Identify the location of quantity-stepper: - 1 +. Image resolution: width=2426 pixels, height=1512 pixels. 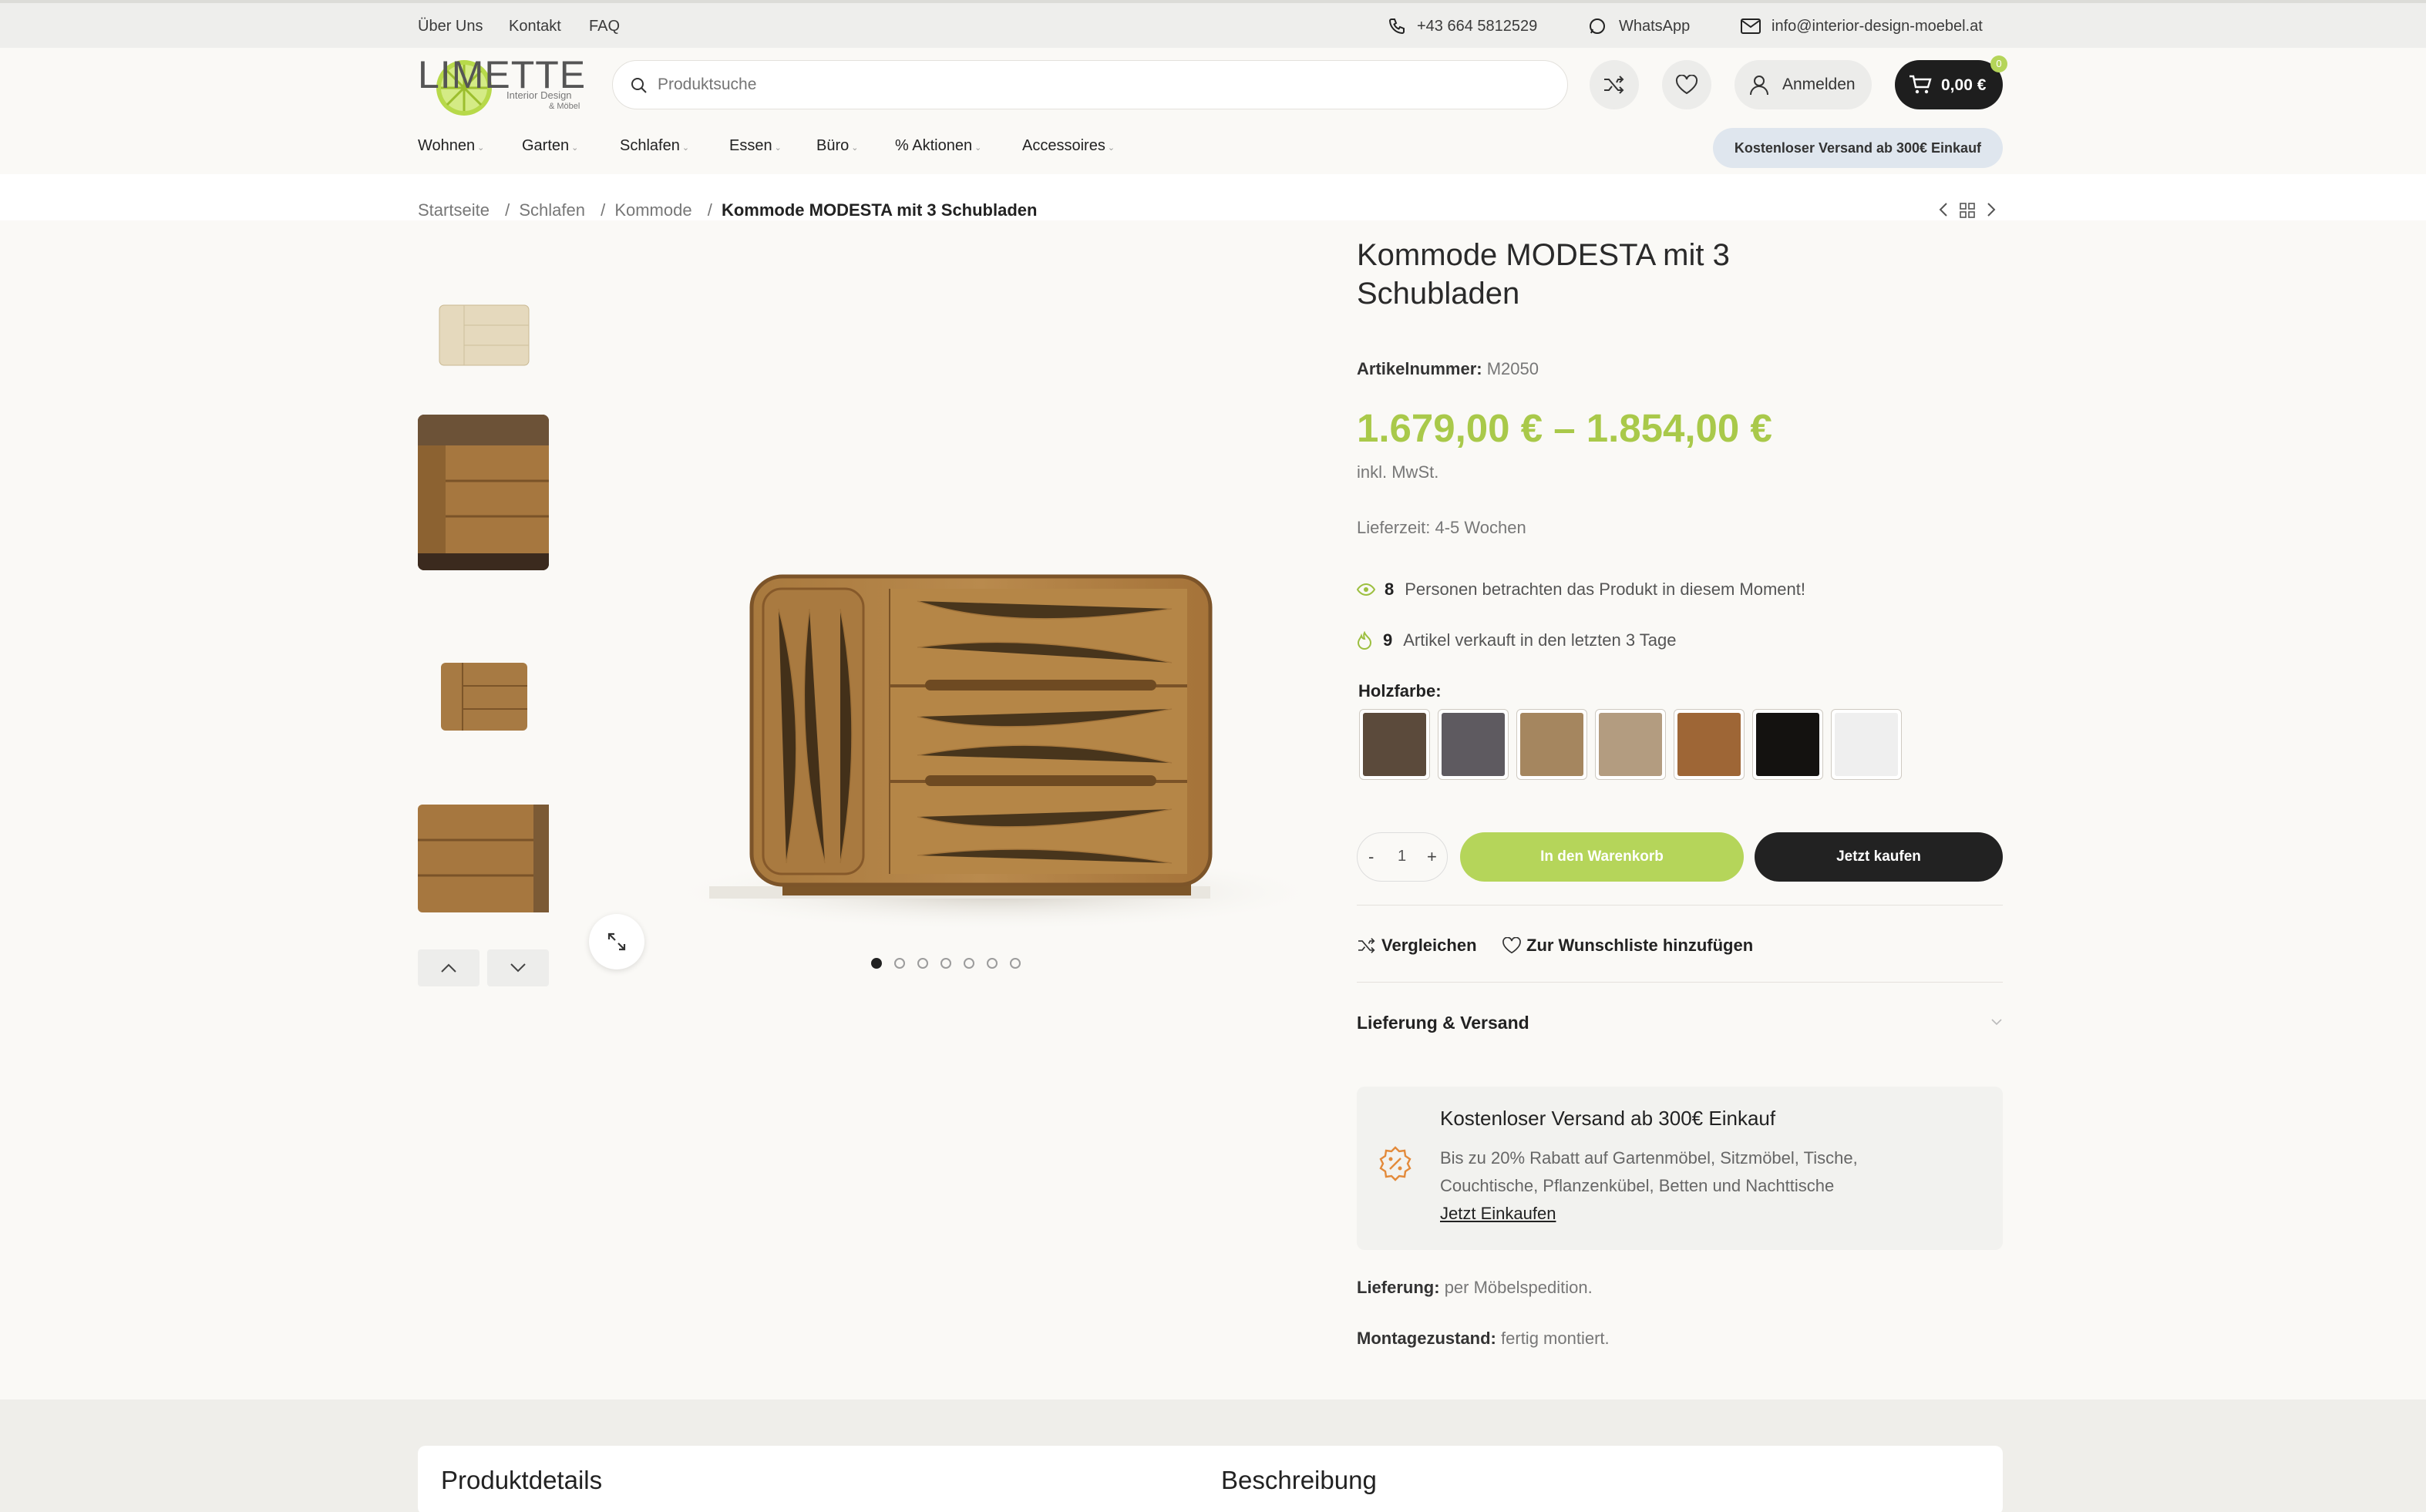
(1402, 857).